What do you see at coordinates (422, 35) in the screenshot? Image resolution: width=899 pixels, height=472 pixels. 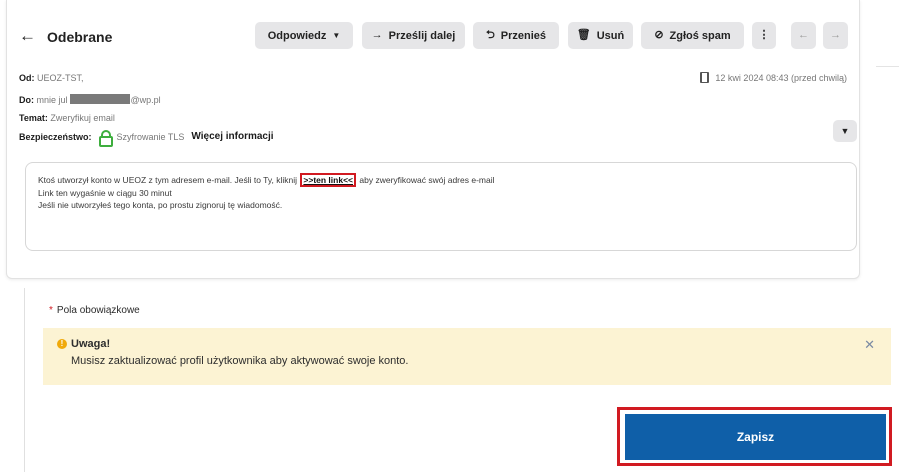 I see `forward-label: Prześlij dalej` at bounding box center [422, 35].